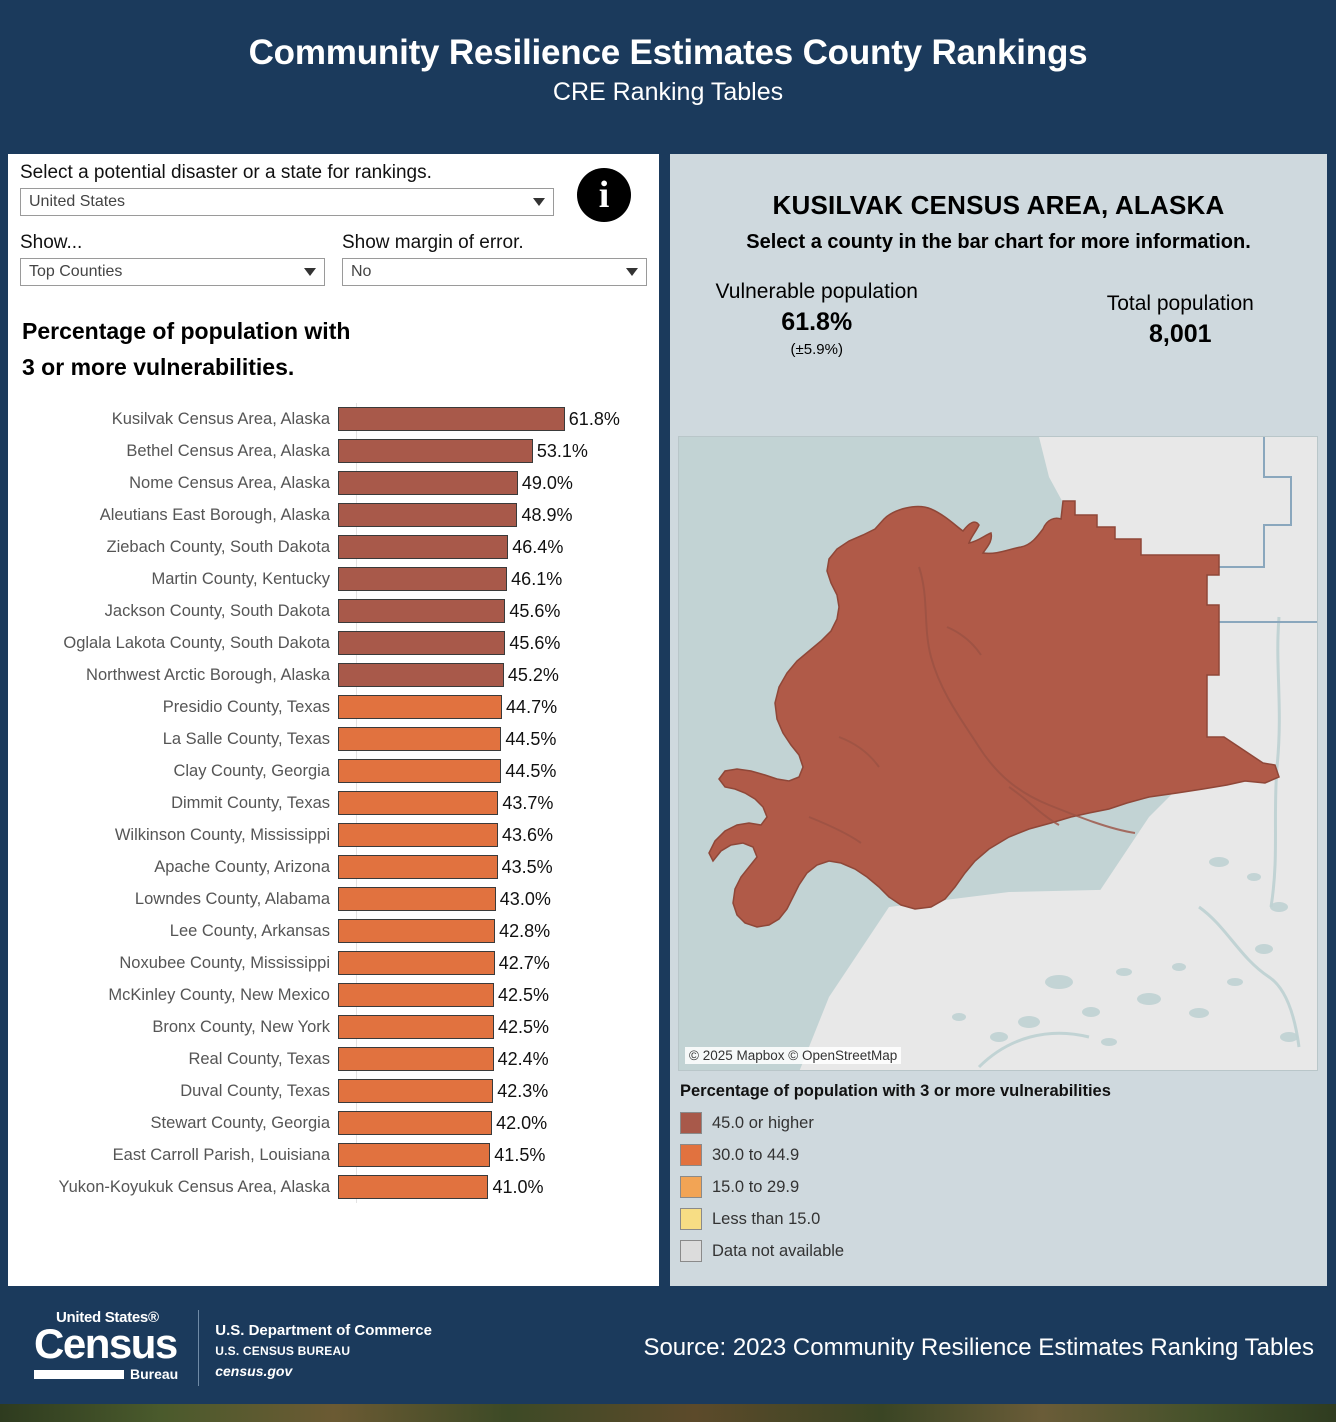 The width and height of the screenshot is (1336, 1422). What do you see at coordinates (186, 331) in the screenshot?
I see `chart-heading-line-1: Percentage of population with` at bounding box center [186, 331].